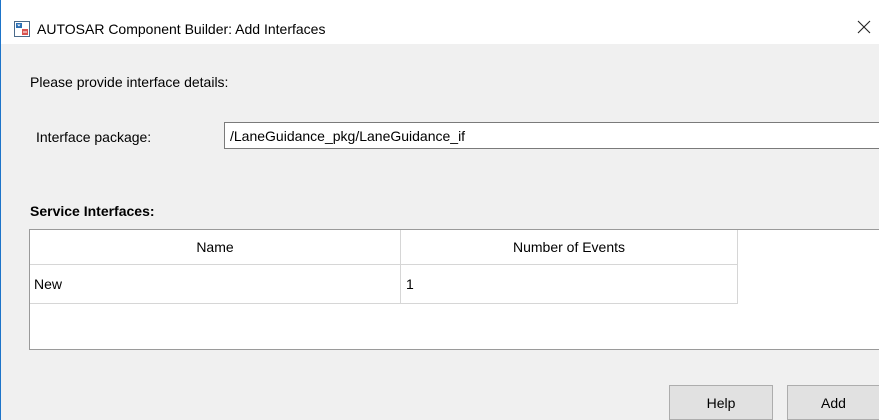 The image size is (879, 420). What do you see at coordinates (92, 211) in the screenshot?
I see `service-interfaces-title: Service Interfaces:` at bounding box center [92, 211].